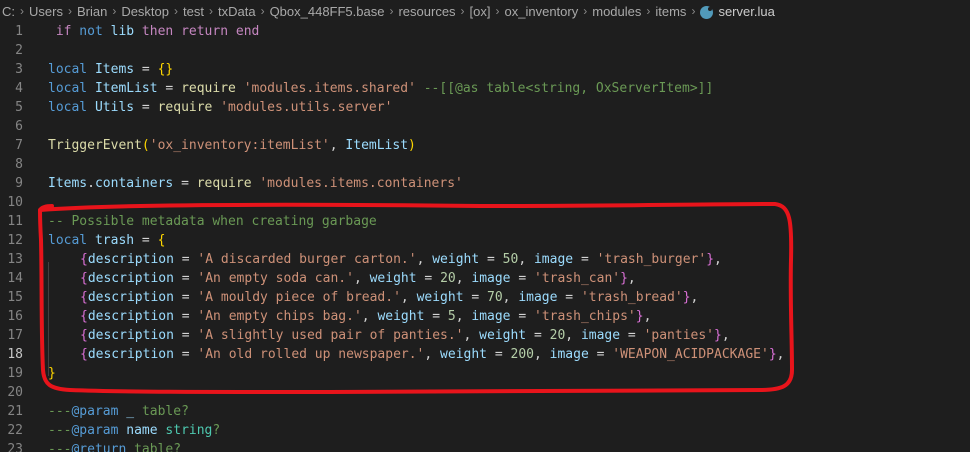 Image resolution: width=970 pixels, height=452 pixels. What do you see at coordinates (746, 11) in the screenshot?
I see `breadcrumb-file: server.lua` at bounding box center [746, 11].